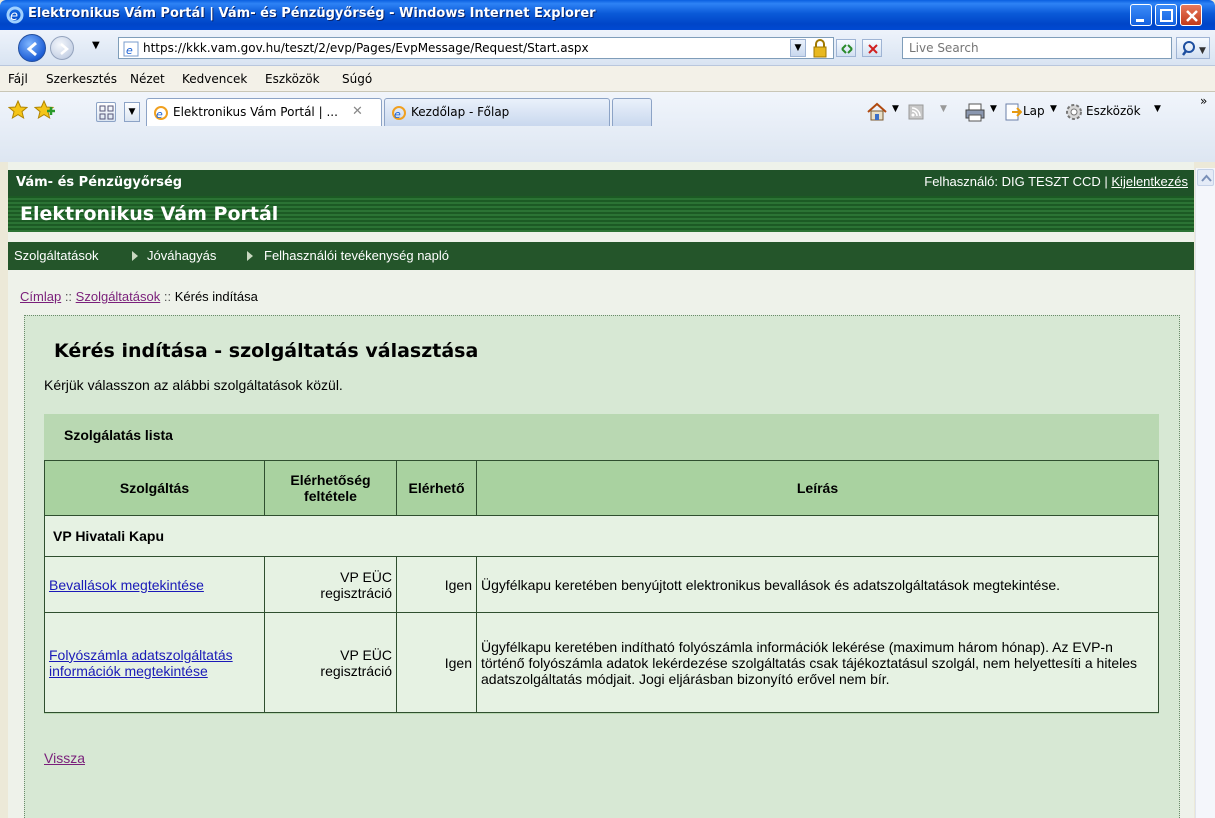  I want to click on column-header-service: Szolgáltás, so click(154, 488).